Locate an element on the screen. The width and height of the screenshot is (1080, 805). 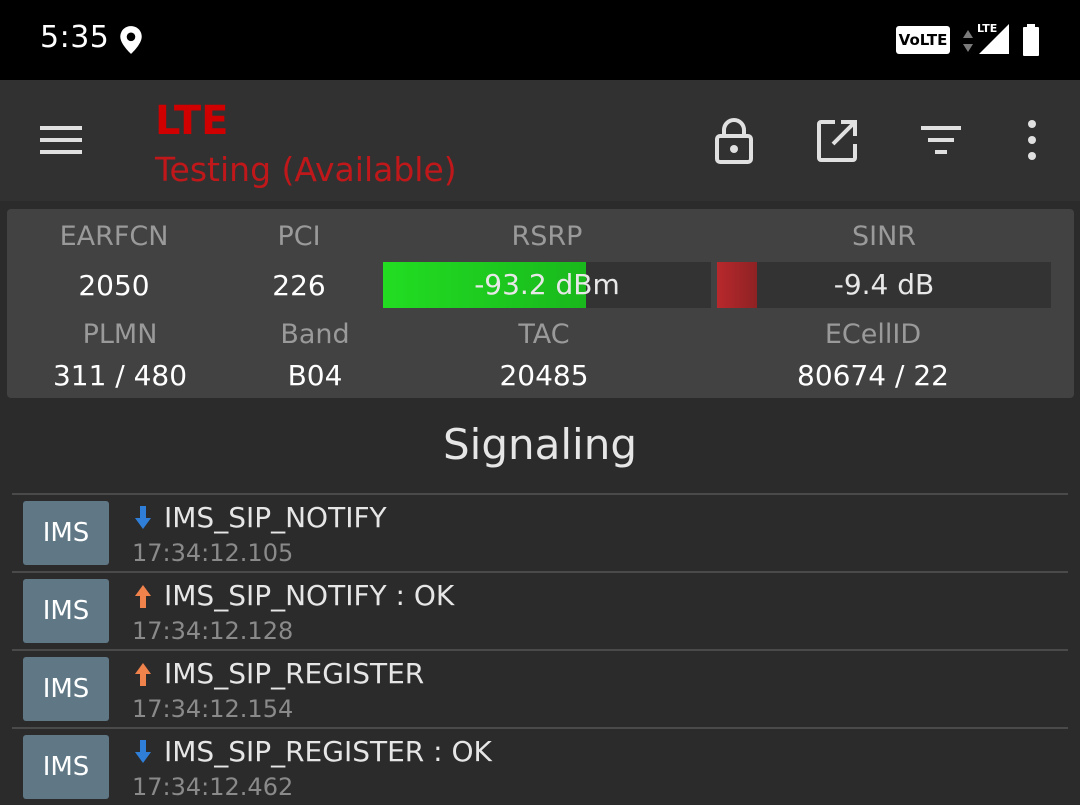
tac-value: 20485 is located at coordinates (544, 375).